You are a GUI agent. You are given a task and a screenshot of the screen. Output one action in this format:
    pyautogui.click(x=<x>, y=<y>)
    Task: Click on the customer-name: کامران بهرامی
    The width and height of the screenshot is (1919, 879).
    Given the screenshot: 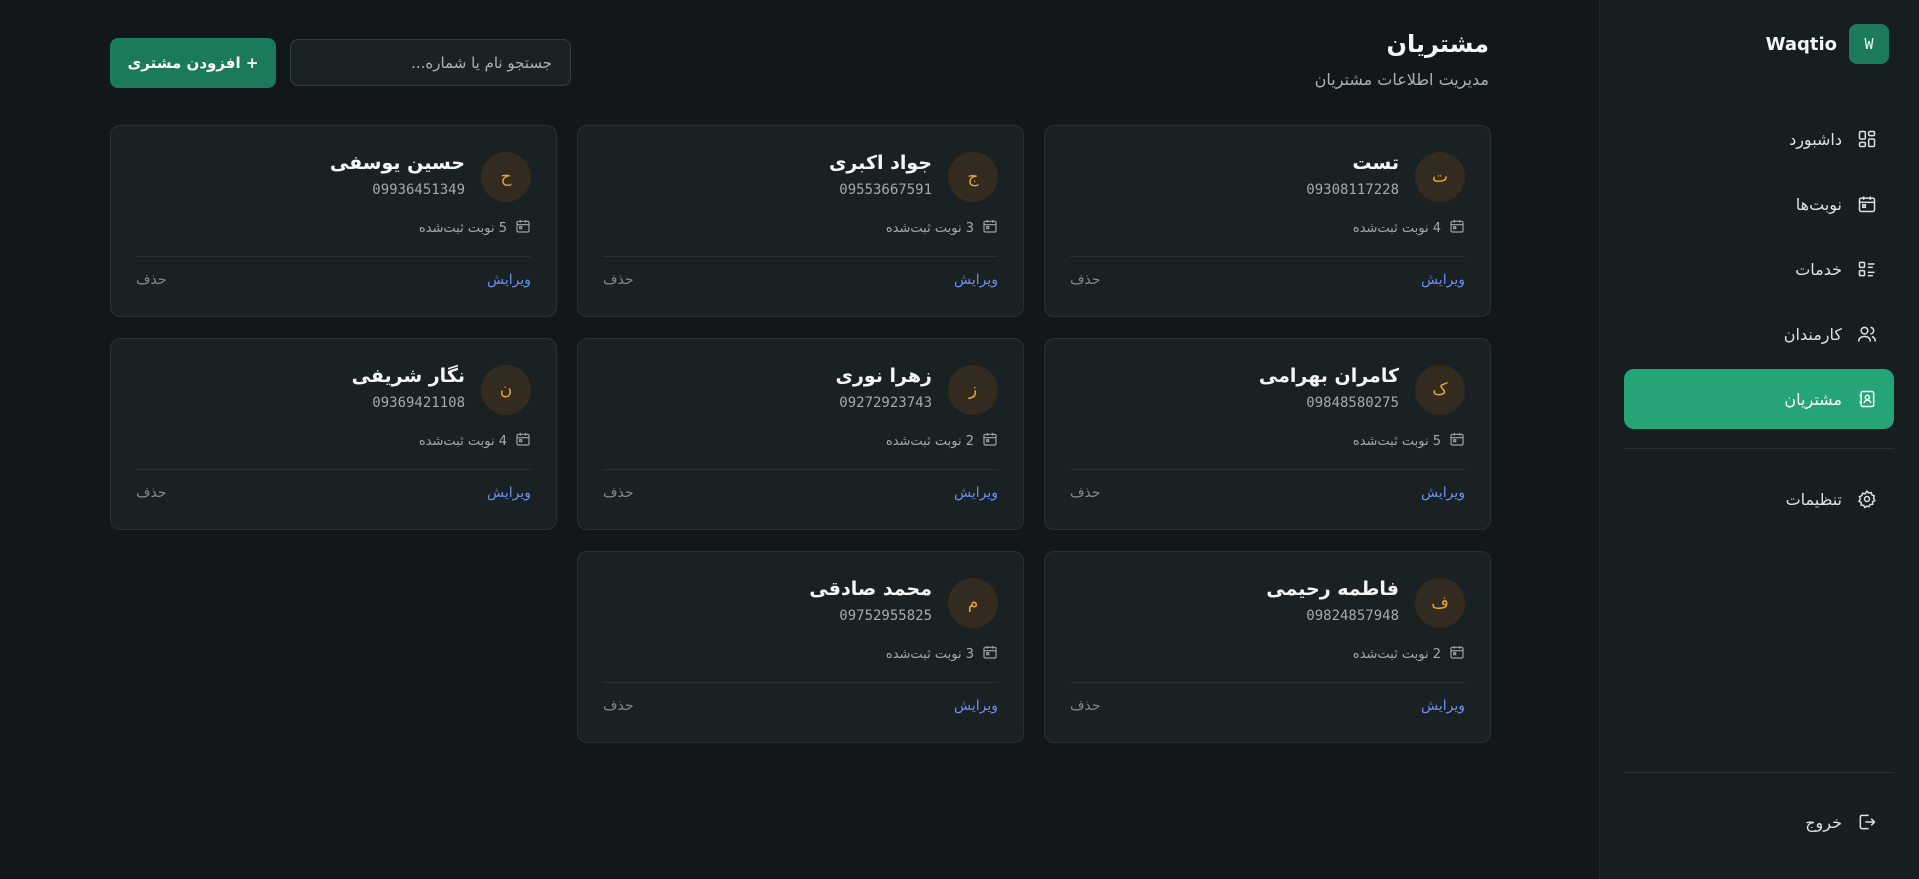 What is the action you would take?
    pyautogui.click(x=1328, y=376)
    